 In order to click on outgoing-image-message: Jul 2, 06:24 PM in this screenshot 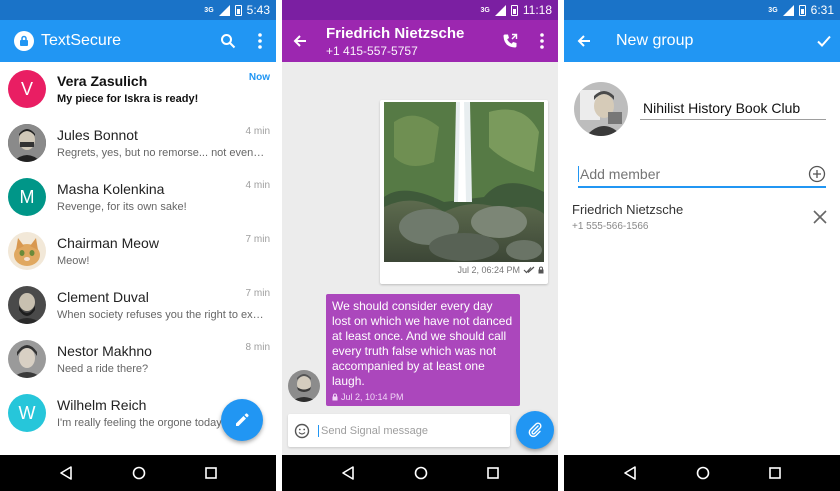, I will do `click(464, 192)`.